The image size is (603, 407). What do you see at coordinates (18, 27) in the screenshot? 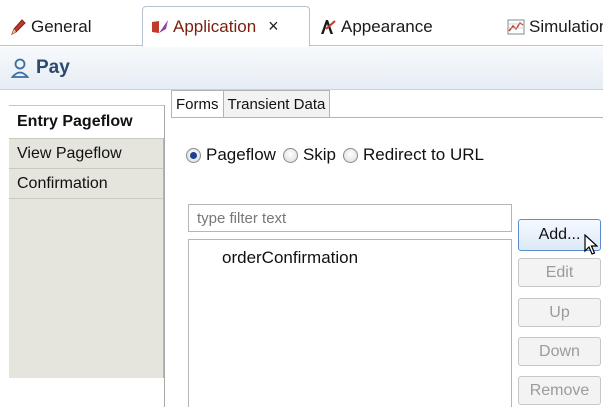
I see `pencil-icon` at bounding box center [18, 27].